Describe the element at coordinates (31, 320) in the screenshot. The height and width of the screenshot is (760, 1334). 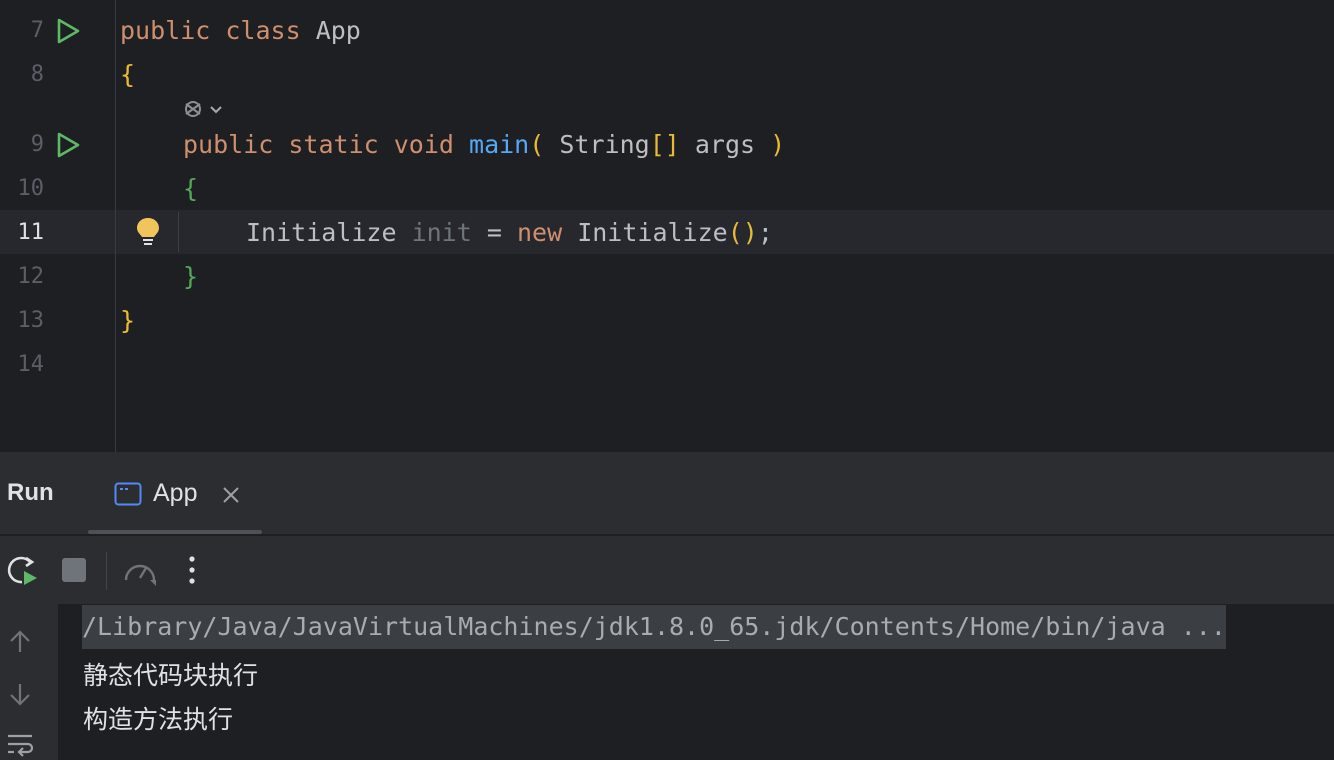
I see `line-number: 13` at that location.